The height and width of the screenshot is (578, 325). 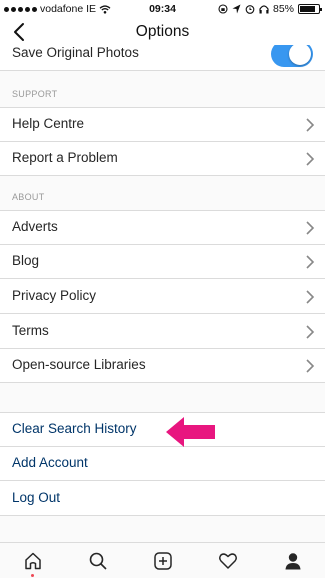 What do you see at coordinates (162, 398) in the screenshot?
I see `section-spacer` at bounding box center [162, 398].